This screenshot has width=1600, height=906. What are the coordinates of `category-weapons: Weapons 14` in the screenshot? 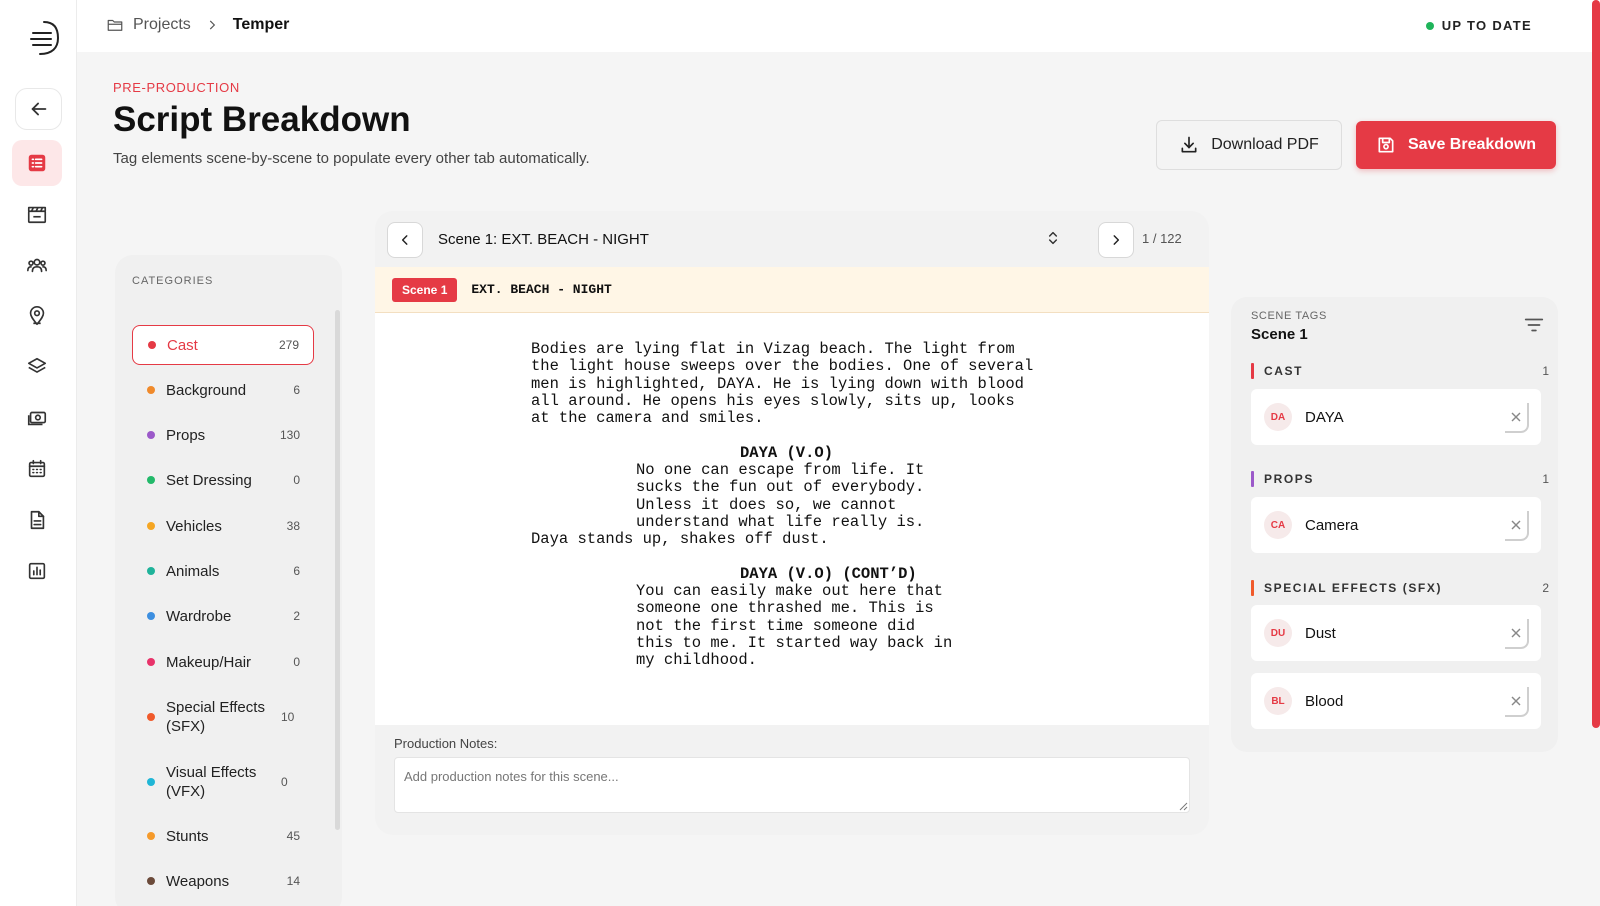 It's located at (223, 881).